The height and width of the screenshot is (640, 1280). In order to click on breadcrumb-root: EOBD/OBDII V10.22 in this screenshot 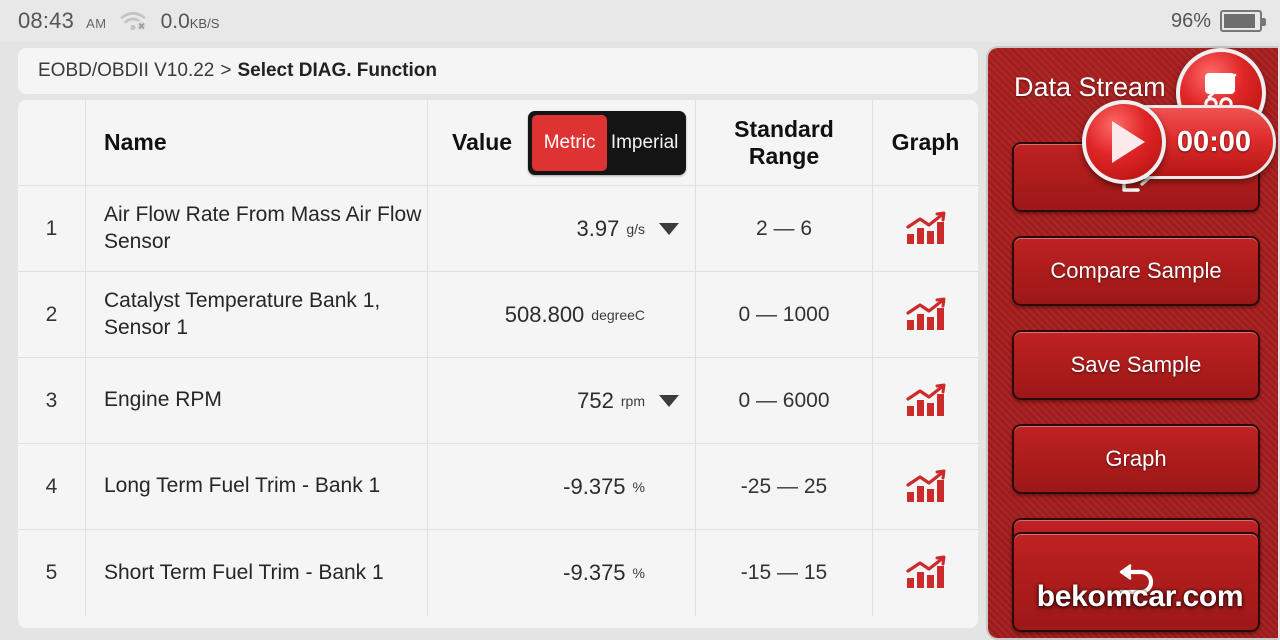, I will do `click(126, 71)`.